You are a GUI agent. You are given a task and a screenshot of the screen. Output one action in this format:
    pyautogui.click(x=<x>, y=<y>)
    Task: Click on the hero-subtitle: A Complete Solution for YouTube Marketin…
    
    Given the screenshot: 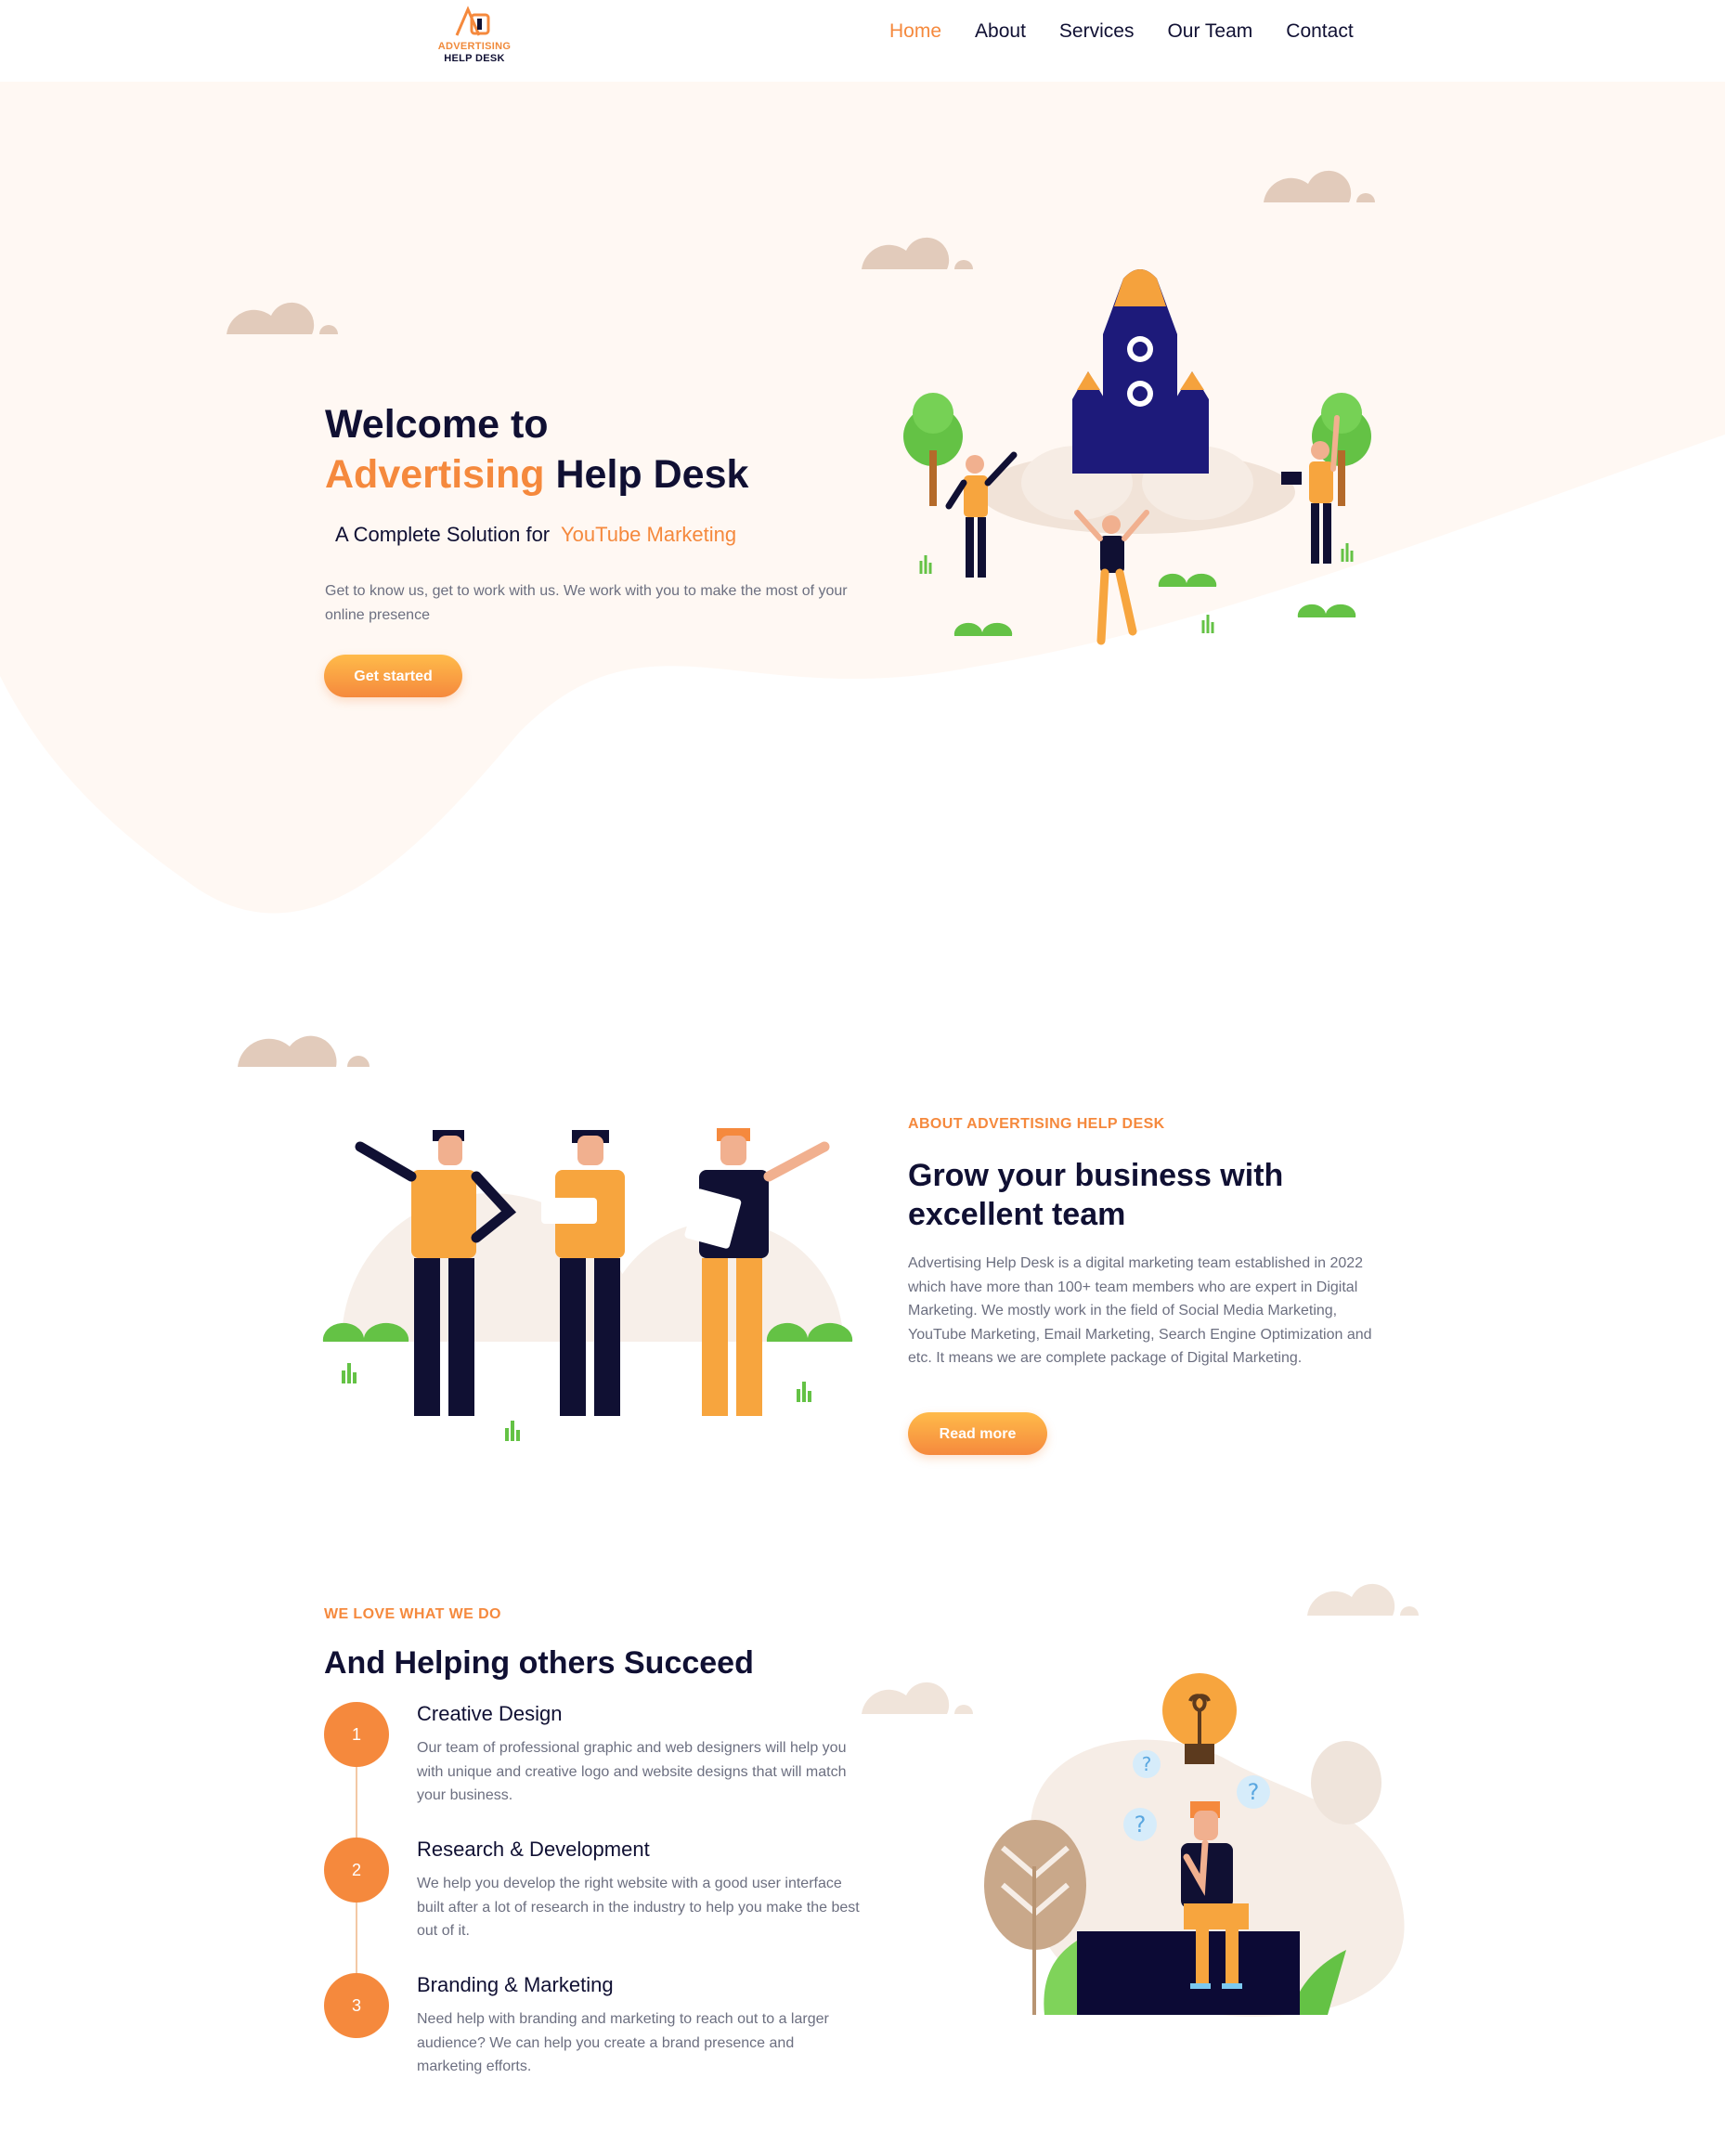 What is the action you would take?
    pyautogui.click(x=536, y=535)
    